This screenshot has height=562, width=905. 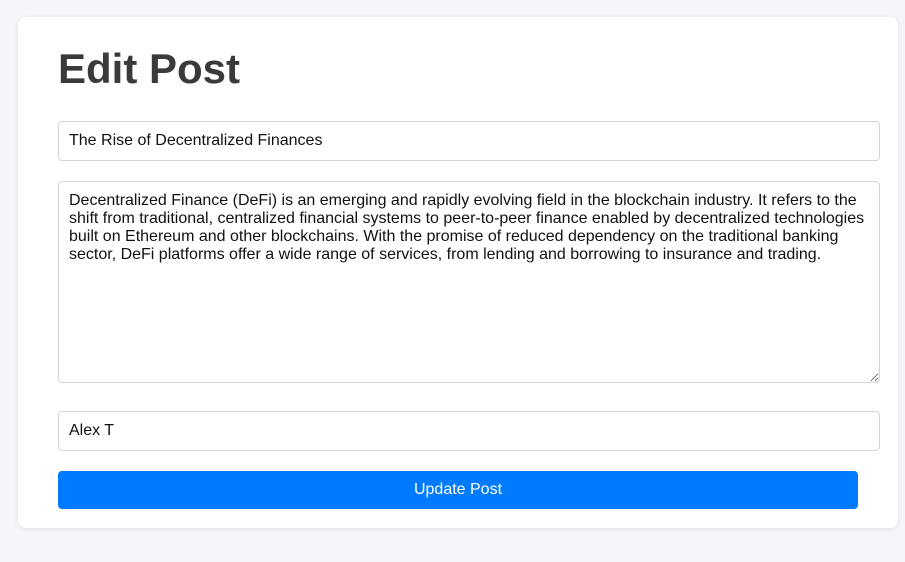 I want to click on post-title-input, so click(x=469, y=141).